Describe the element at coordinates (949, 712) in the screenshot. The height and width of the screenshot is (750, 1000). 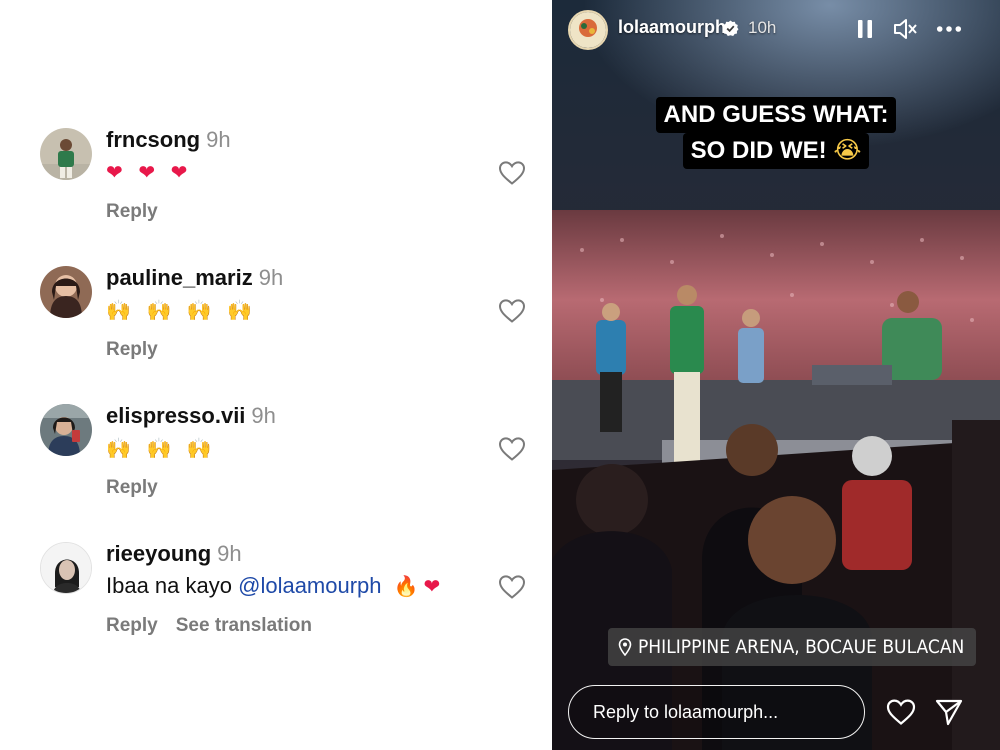
I see `send-icon` at that location.